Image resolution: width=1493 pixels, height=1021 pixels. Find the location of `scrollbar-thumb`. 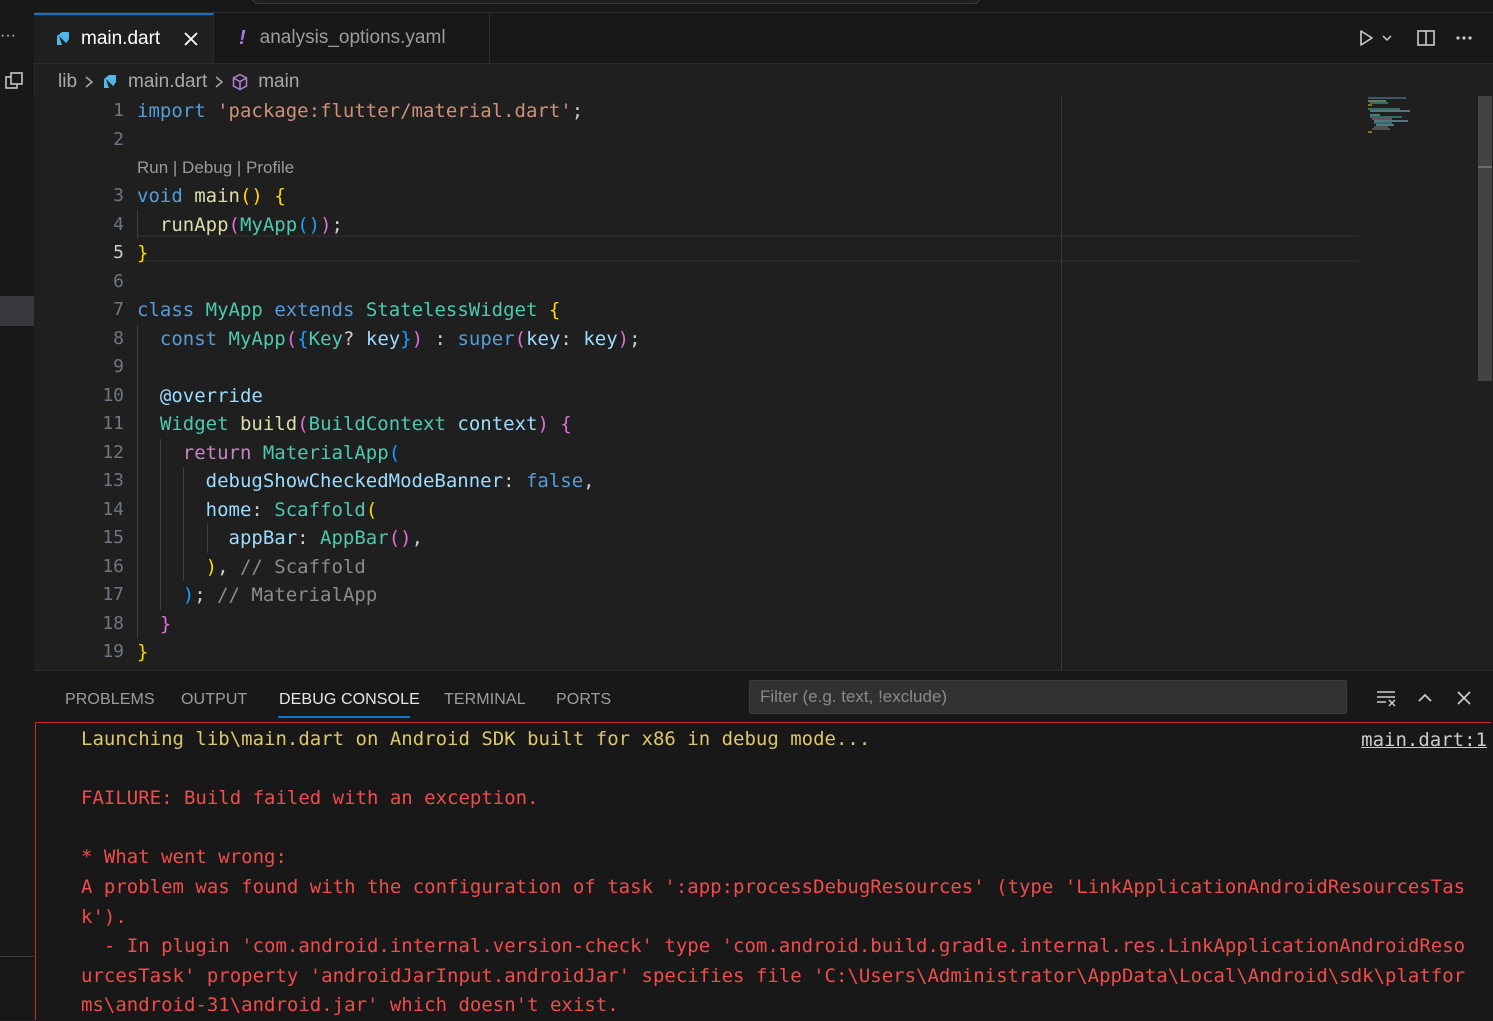

scrollbar-thumb is located at coordinates (1485, 238).